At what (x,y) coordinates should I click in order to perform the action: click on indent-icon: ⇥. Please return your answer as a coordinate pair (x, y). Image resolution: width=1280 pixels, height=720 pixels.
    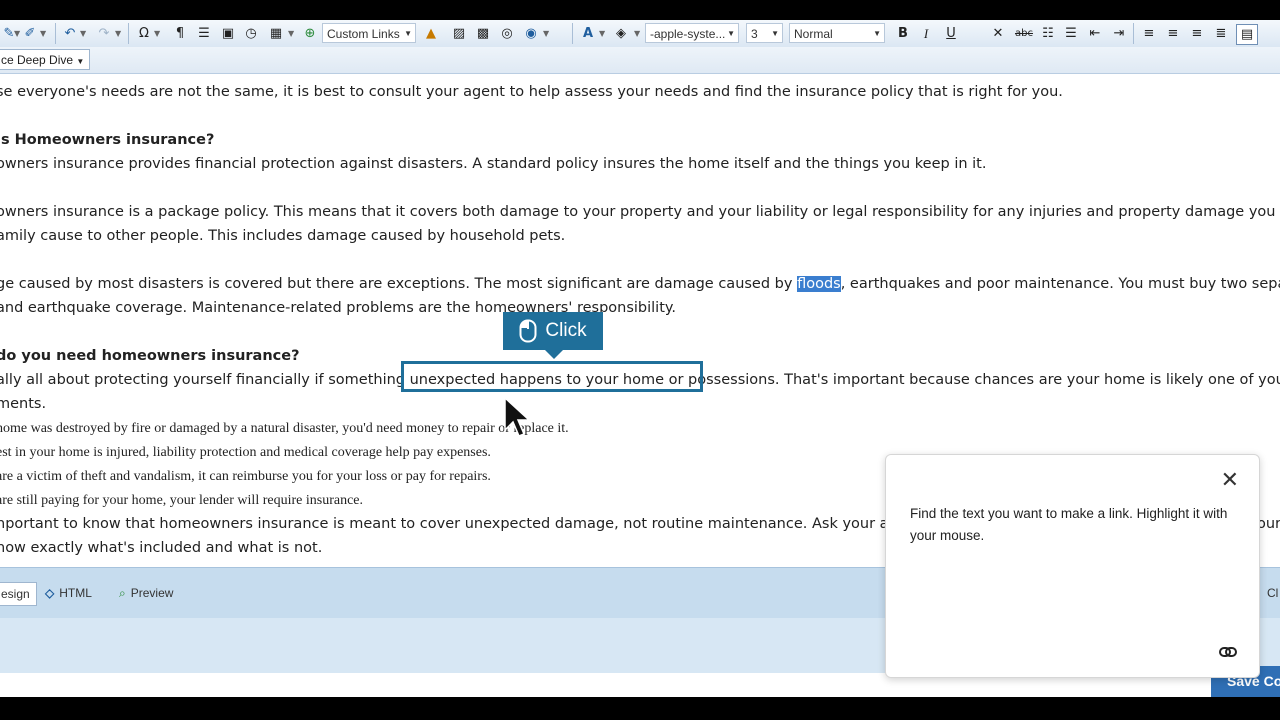
    Looking at the image, I should click on (1119, 33).